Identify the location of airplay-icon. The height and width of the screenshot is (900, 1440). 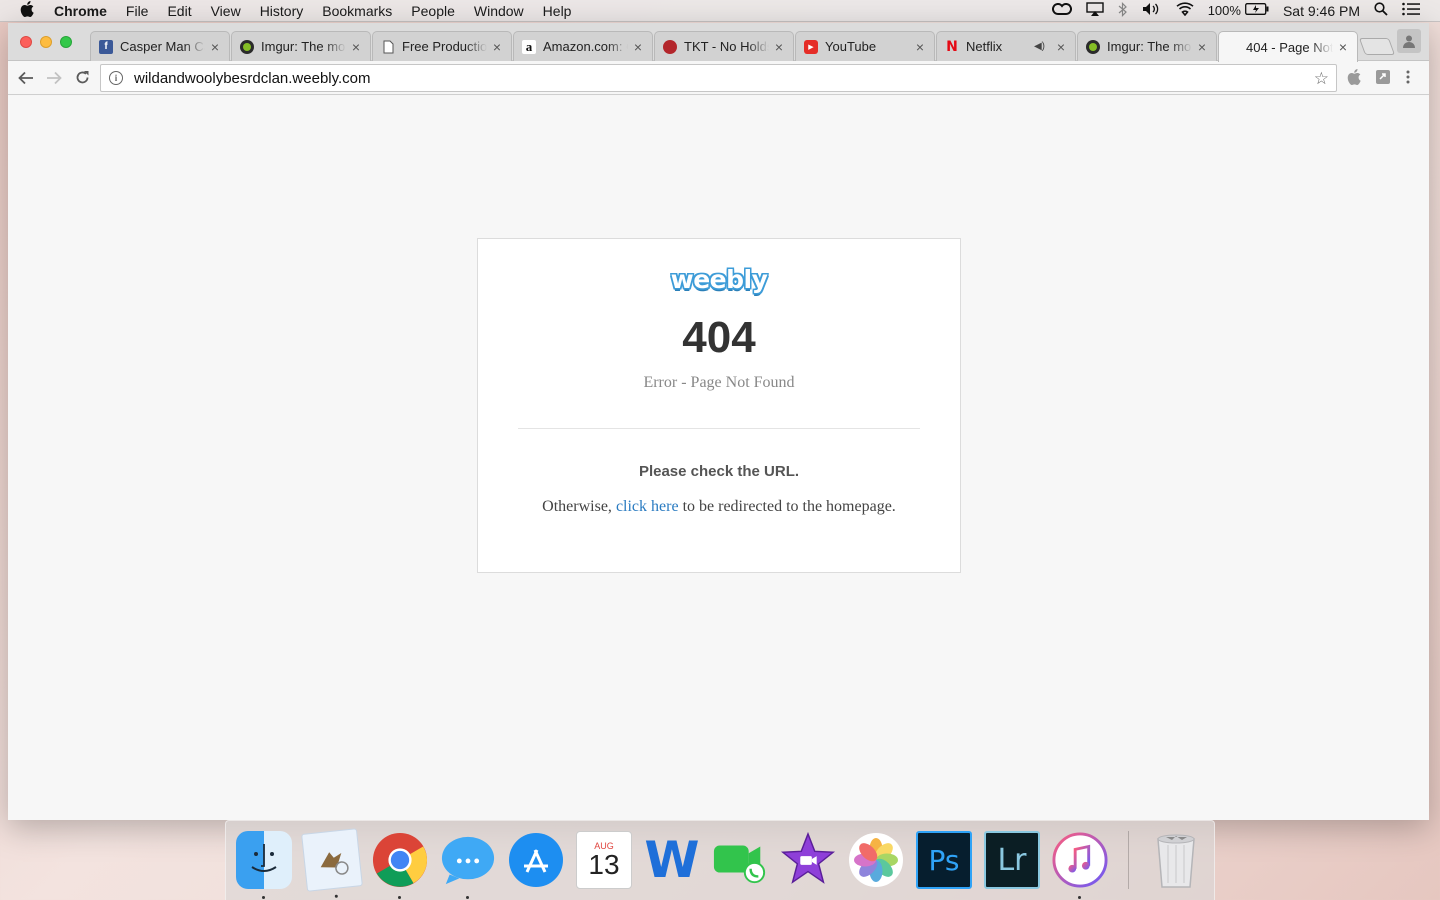
(1095, 10).